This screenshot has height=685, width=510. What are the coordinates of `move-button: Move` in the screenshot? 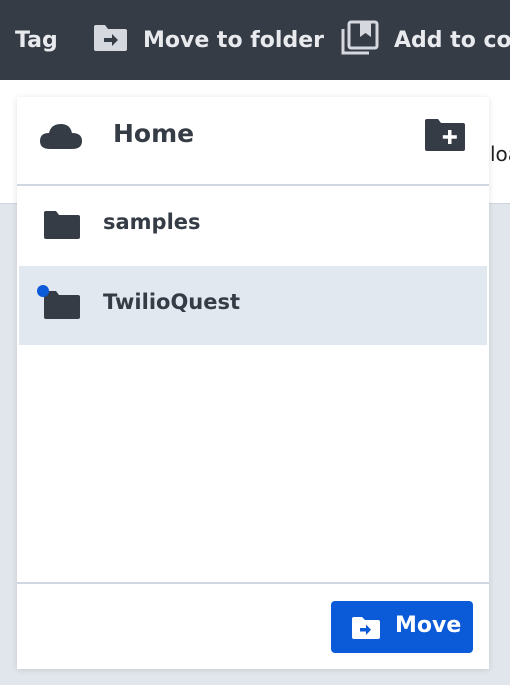 It's located at (402, 627).